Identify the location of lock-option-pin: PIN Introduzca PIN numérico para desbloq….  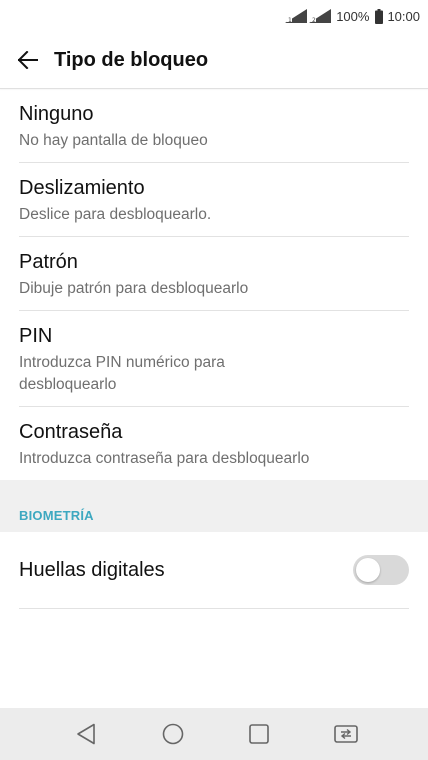
(214, 359).